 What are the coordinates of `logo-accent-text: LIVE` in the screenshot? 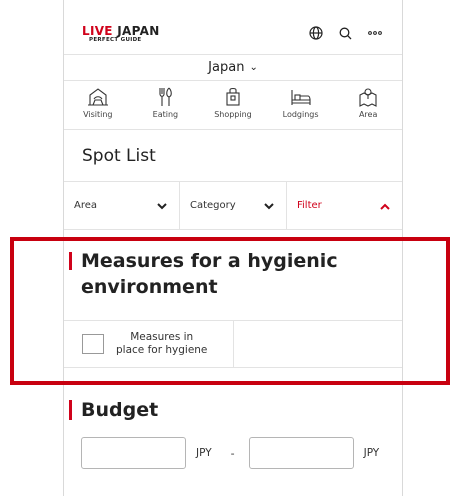 It's located at (97, 31).